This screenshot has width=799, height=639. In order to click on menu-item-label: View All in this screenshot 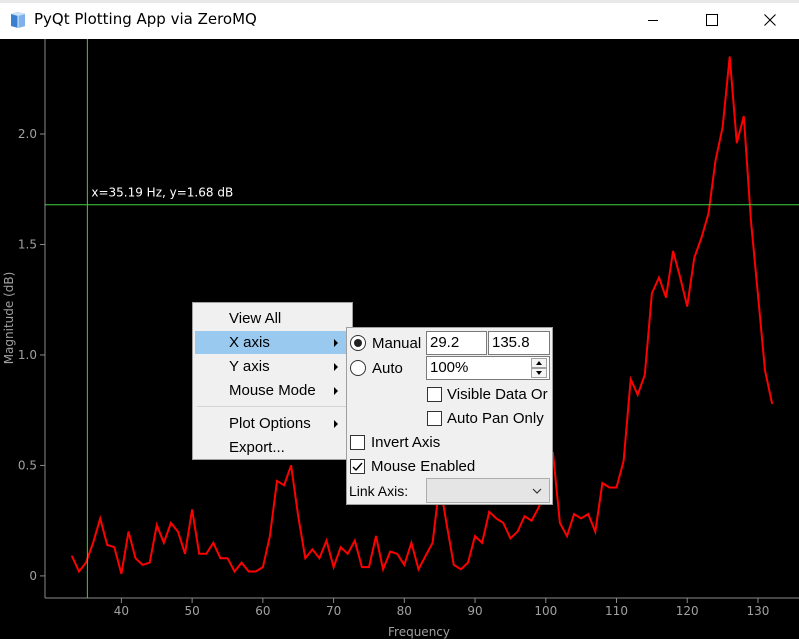, I will do `click(255, 318)`.